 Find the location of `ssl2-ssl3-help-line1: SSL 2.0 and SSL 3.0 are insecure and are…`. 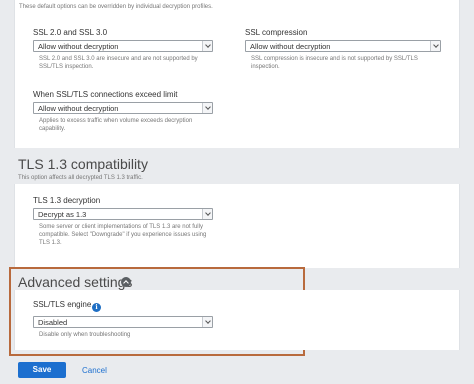

ssl2-ssl3-help-line1: SSL 2.0 and SSL 3.0 are insecure and are… is located at coordinates (118, 59).